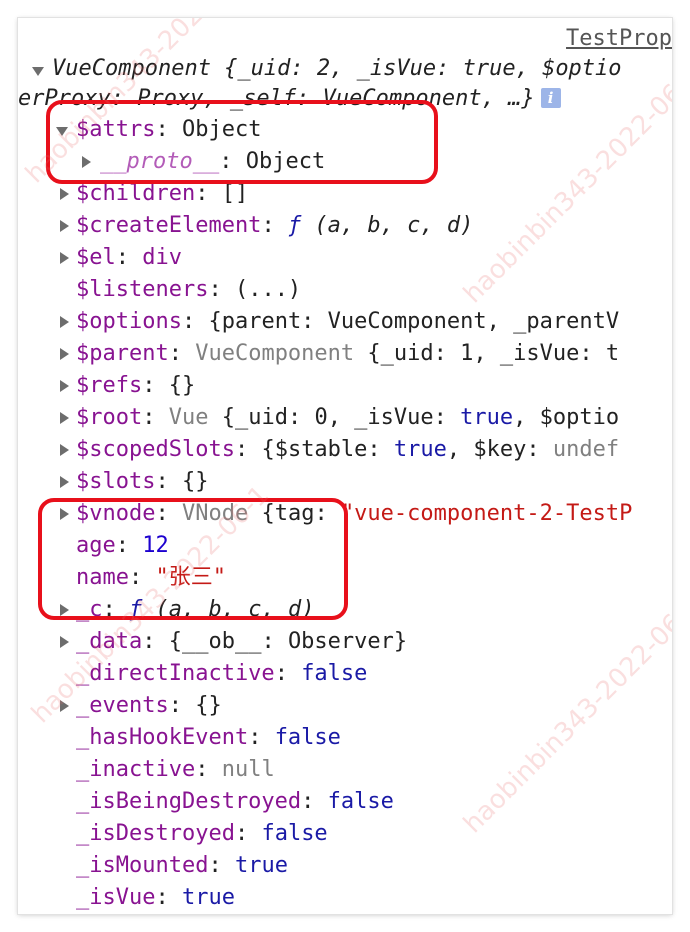 This screenshot has width=690, height=932. Describe the element at coordinates (394, 225) in the screenshot. I see `prop-value: (a, b, c, d)` at that location.